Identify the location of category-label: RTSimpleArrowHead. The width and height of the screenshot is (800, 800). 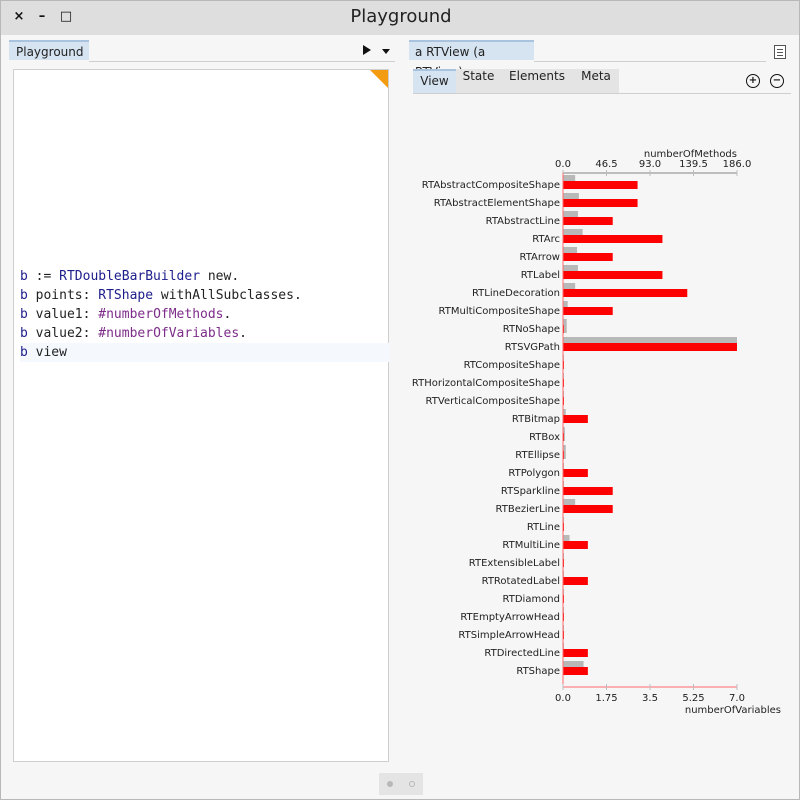
(509, 635).